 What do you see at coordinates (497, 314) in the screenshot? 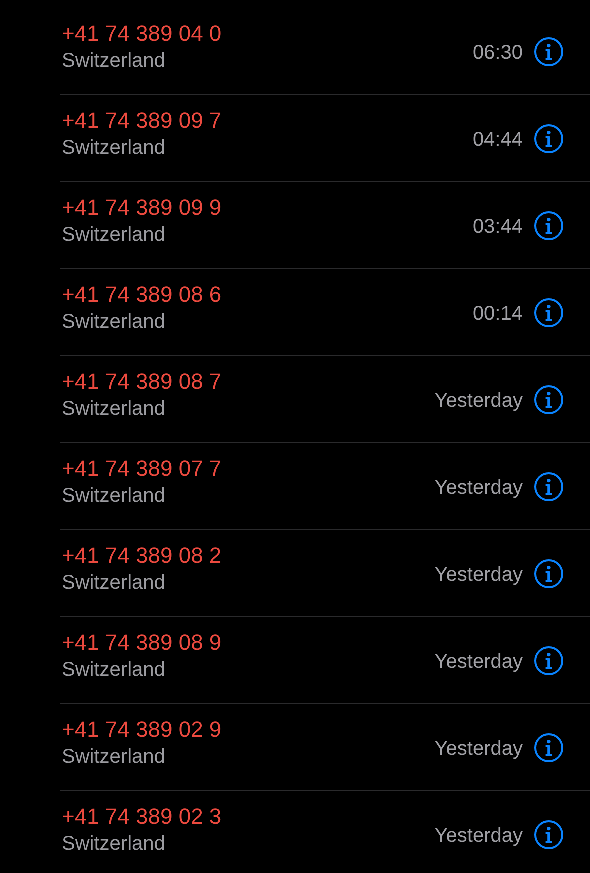
I see `call-time: 00:14` at bounding box center [497, 314].